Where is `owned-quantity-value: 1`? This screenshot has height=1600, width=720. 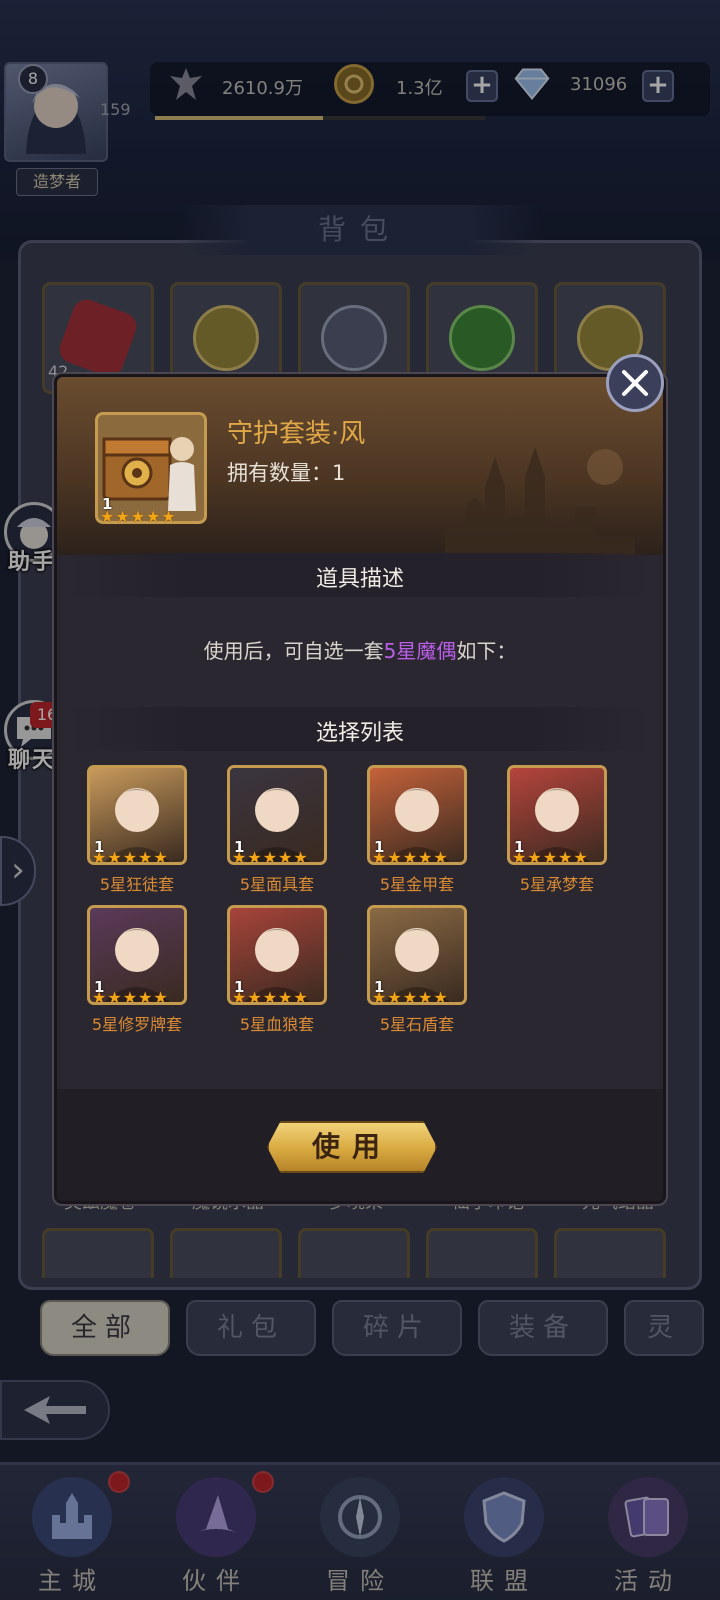 owned-quantity-value: 1 is located at coordinates (339, 473).